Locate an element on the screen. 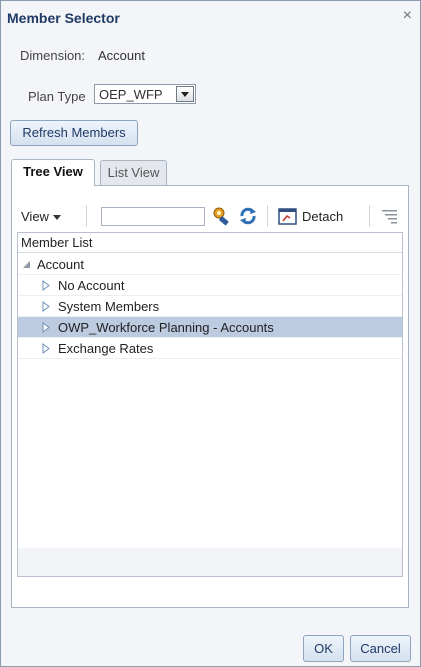 The width and height of the screenshot is (421, 667). tree-node-no-account: No Account is located at coordinates (210, 285).